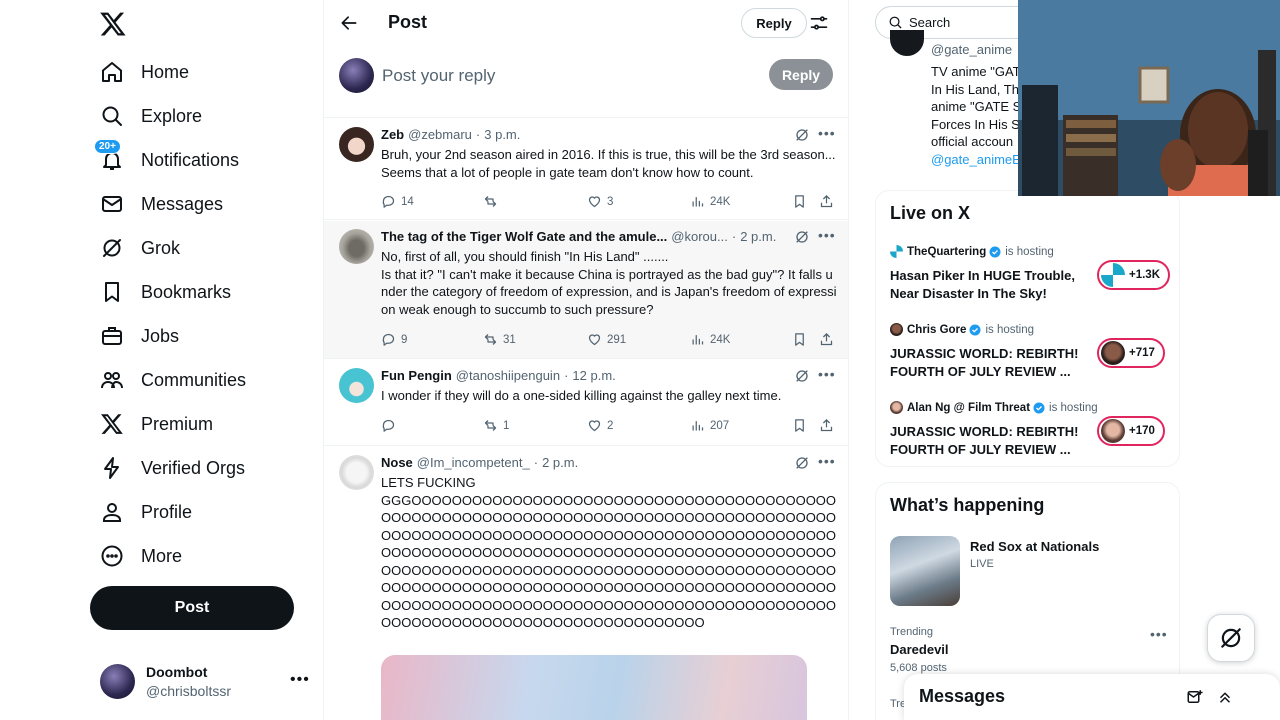 This screenshot has width=1280, height=720. What do you see at coordinates (819, 23) in the screenshot?
I see `sliders-icon` at bounding box center [819, 23].